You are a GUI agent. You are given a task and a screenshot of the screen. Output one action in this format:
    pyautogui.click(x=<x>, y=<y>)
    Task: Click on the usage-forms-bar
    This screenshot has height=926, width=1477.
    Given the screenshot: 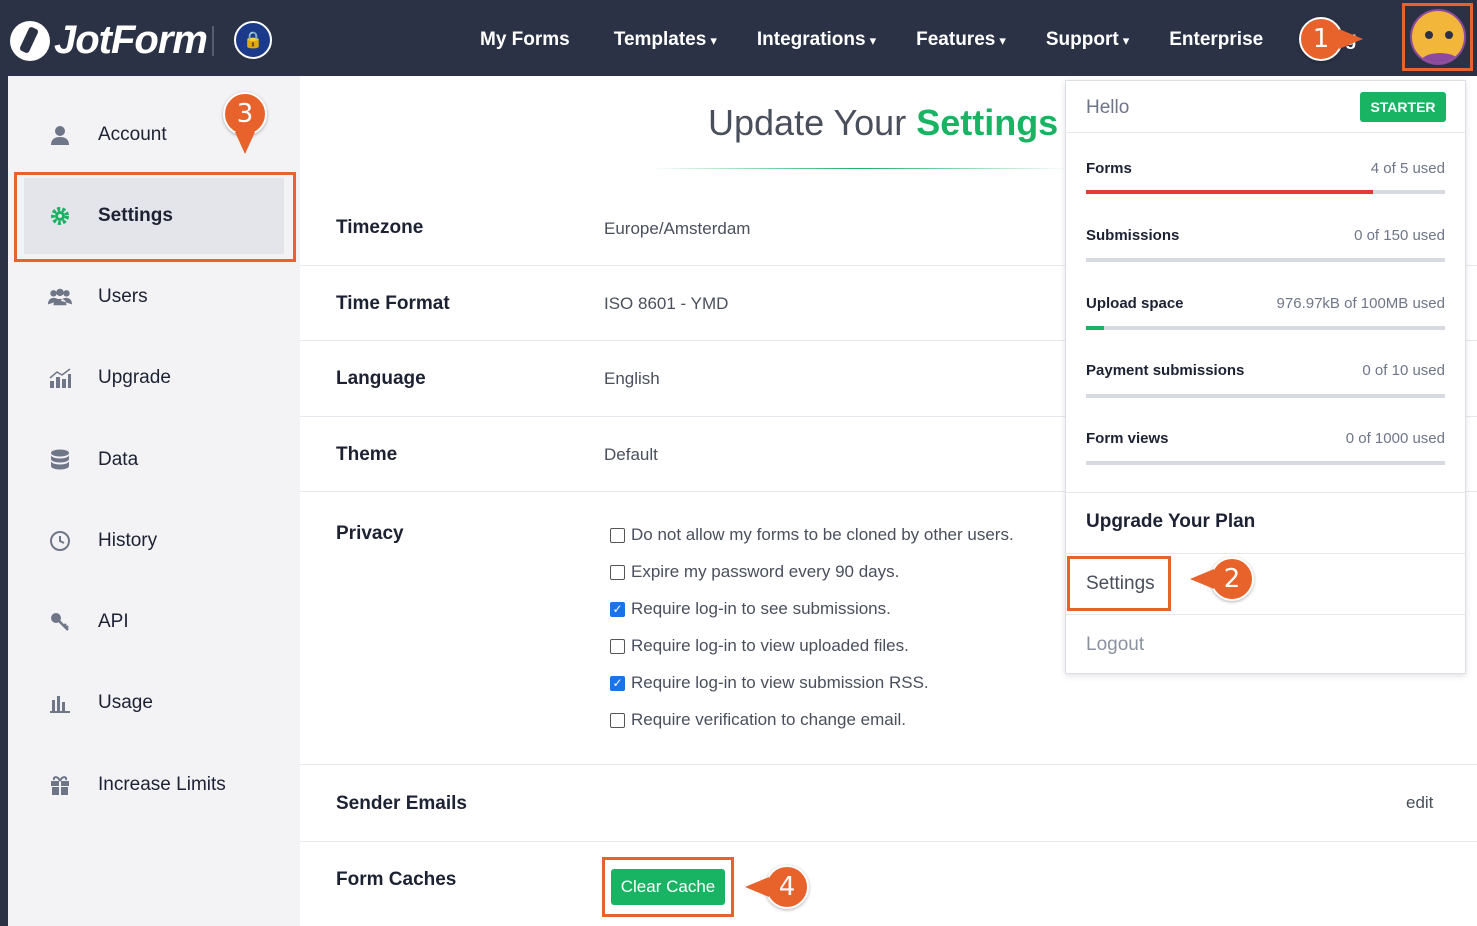 What is the action you would take?
    pyautogui.click(x=1265, y=192)
    